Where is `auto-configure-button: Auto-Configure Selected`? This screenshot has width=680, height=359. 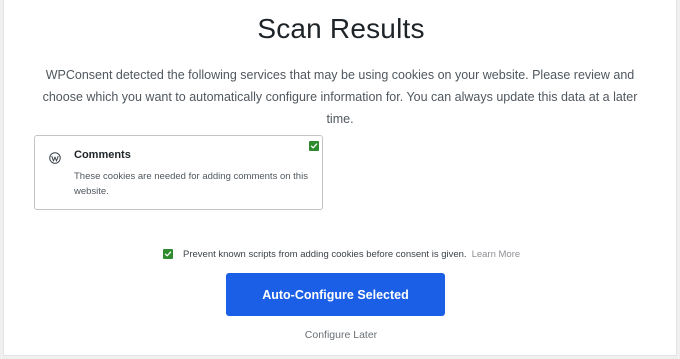 auto-configure-button: Auto-Configure Selected is located at coordinates (335, 294).